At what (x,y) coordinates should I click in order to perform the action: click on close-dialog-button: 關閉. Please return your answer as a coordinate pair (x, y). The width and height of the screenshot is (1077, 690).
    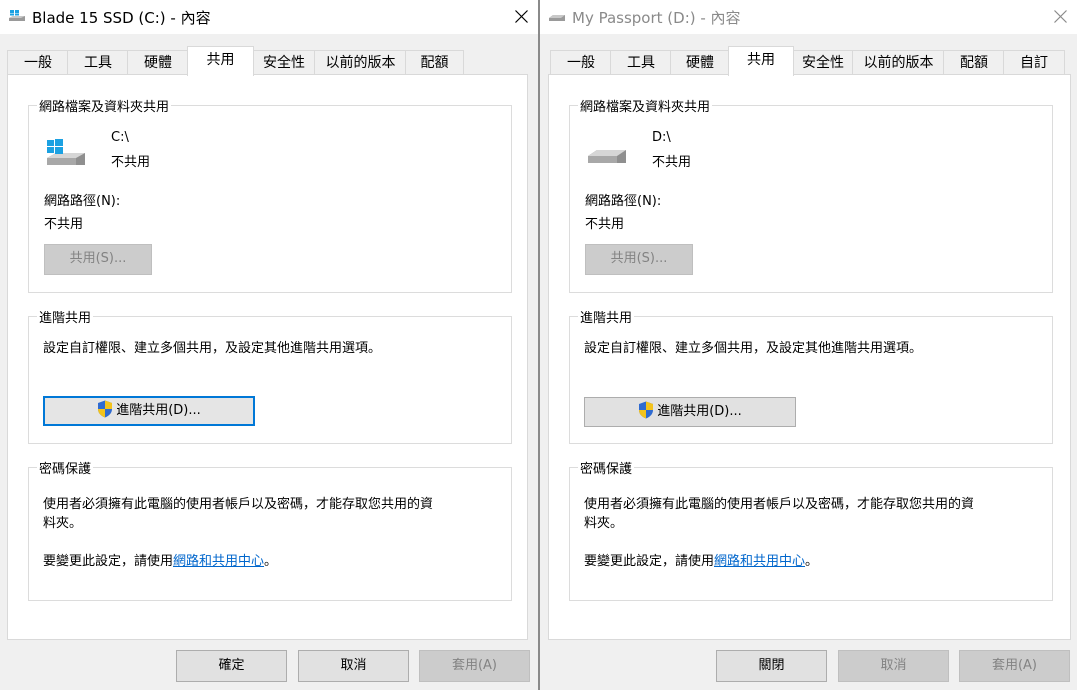
    Looking at the image, I should click on (771, 666).